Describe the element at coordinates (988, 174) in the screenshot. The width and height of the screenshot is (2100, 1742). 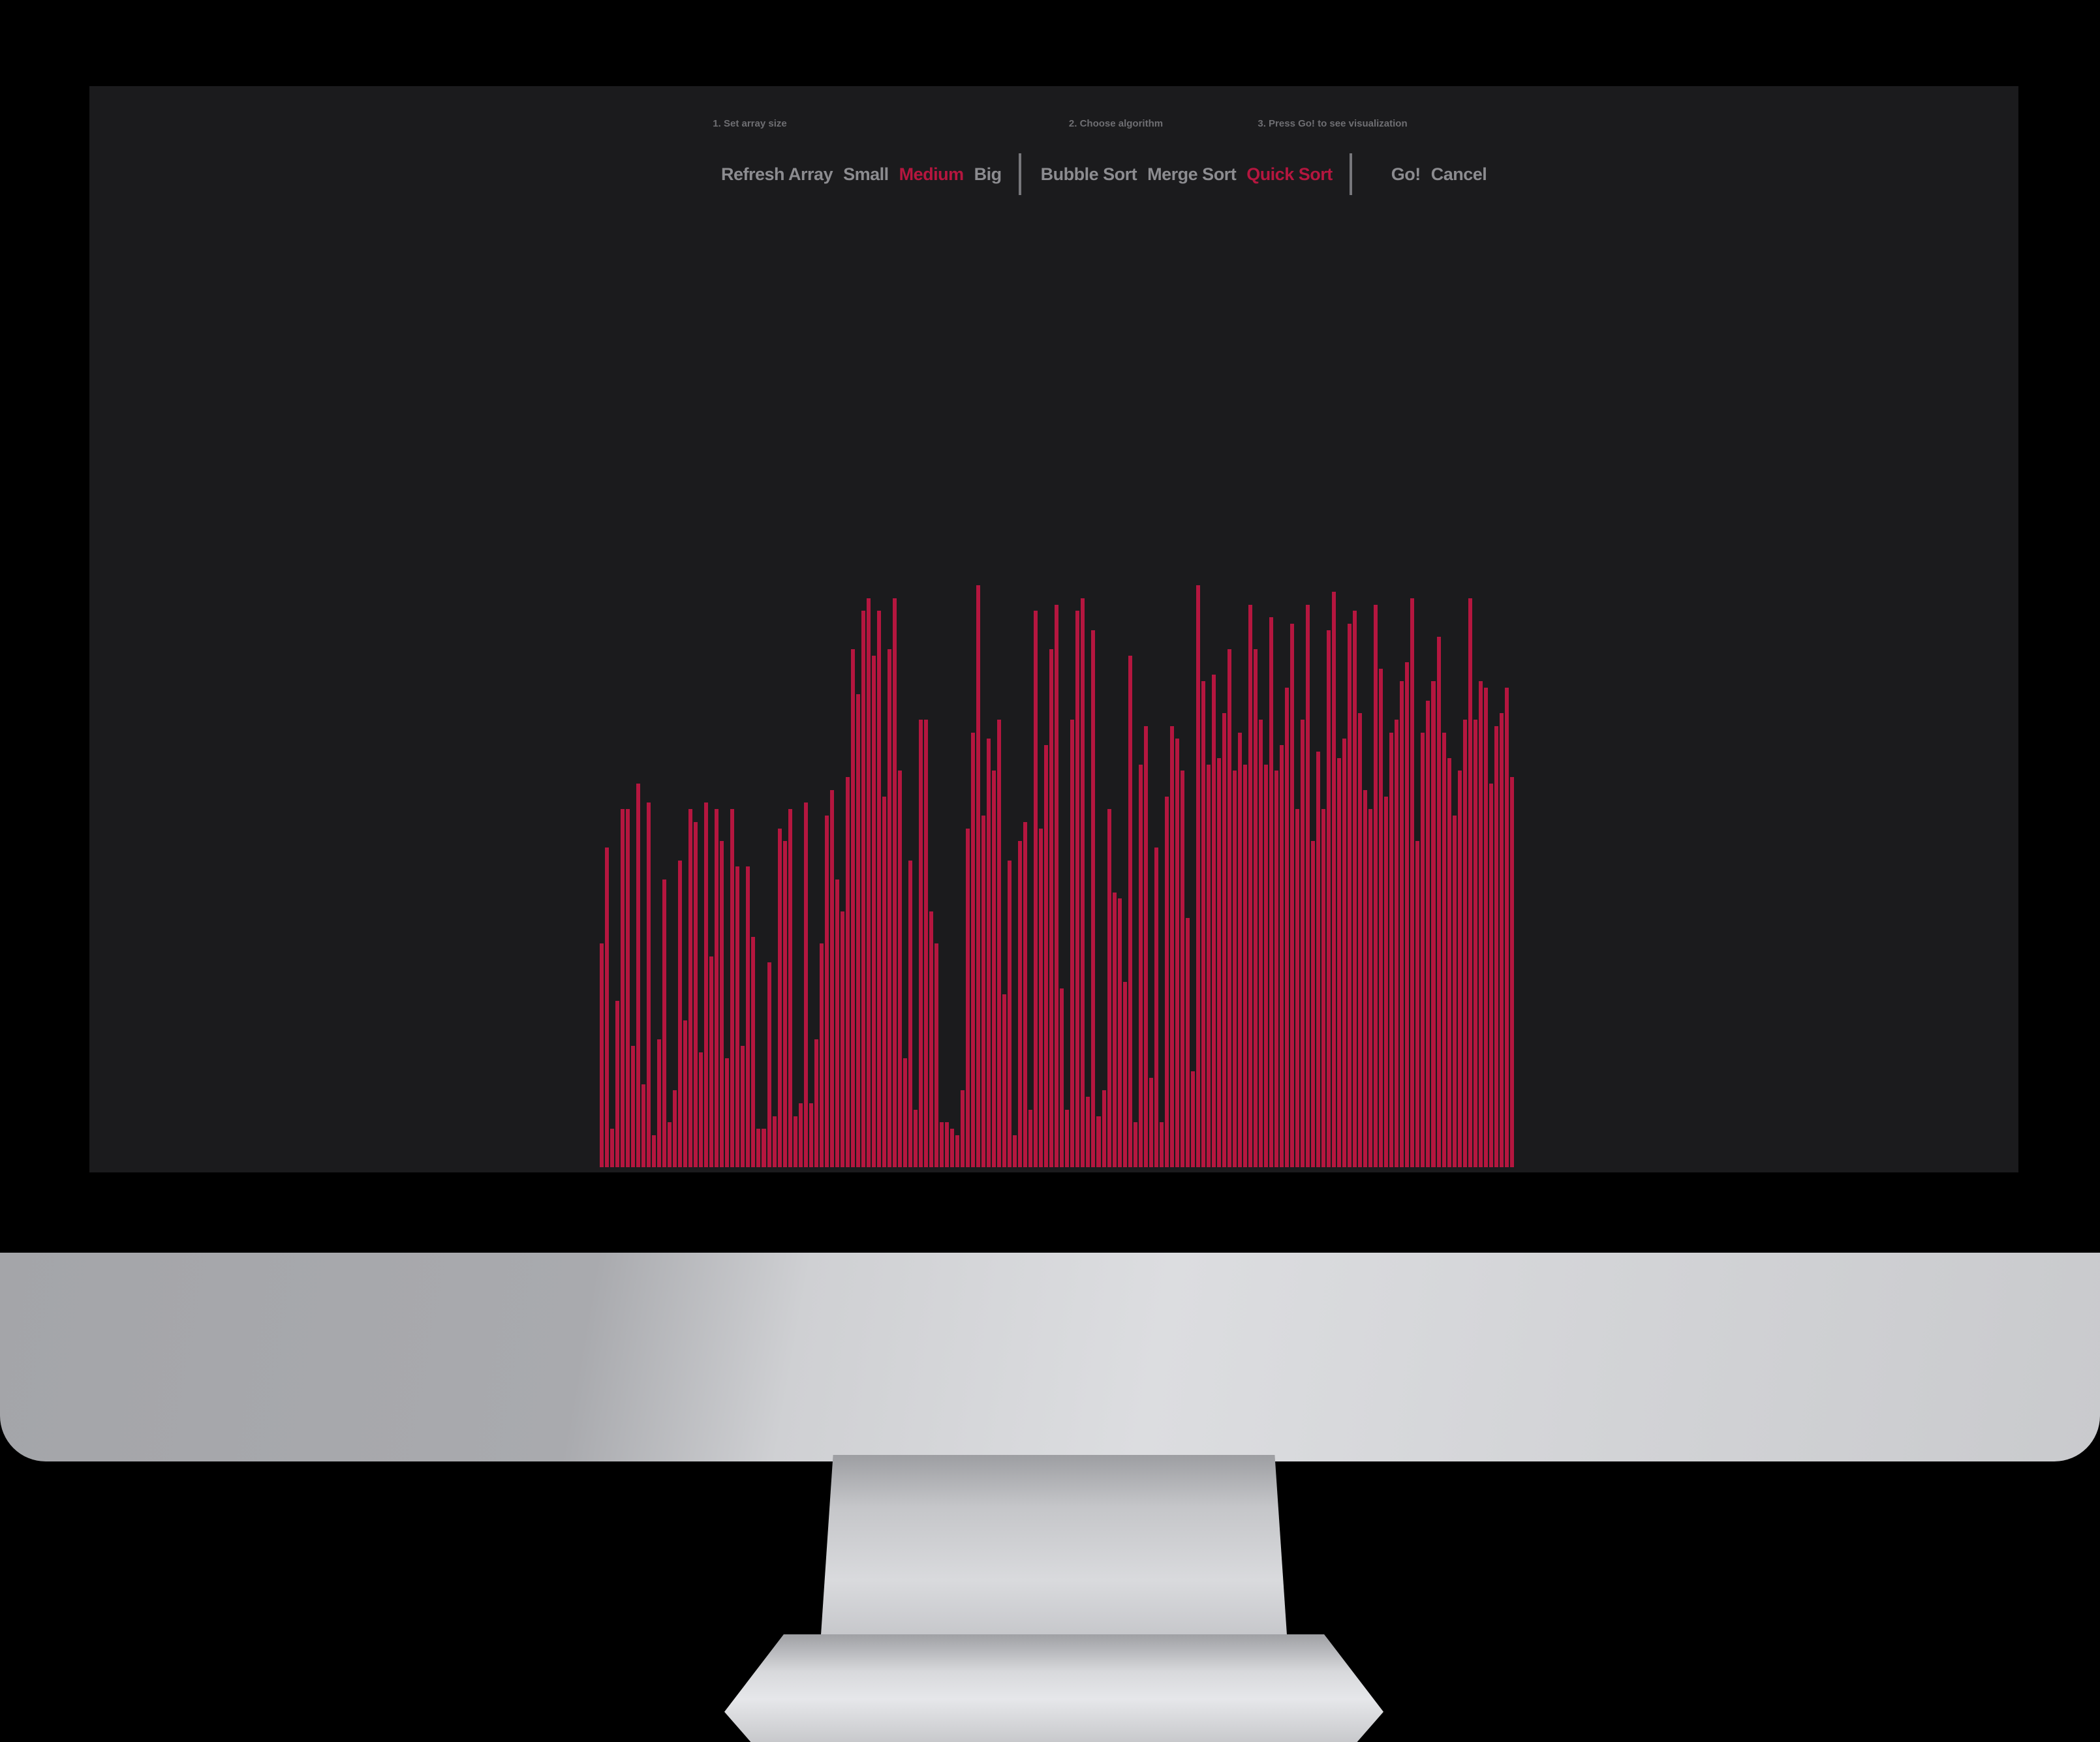
I see `size-big-button: Big` at that location.